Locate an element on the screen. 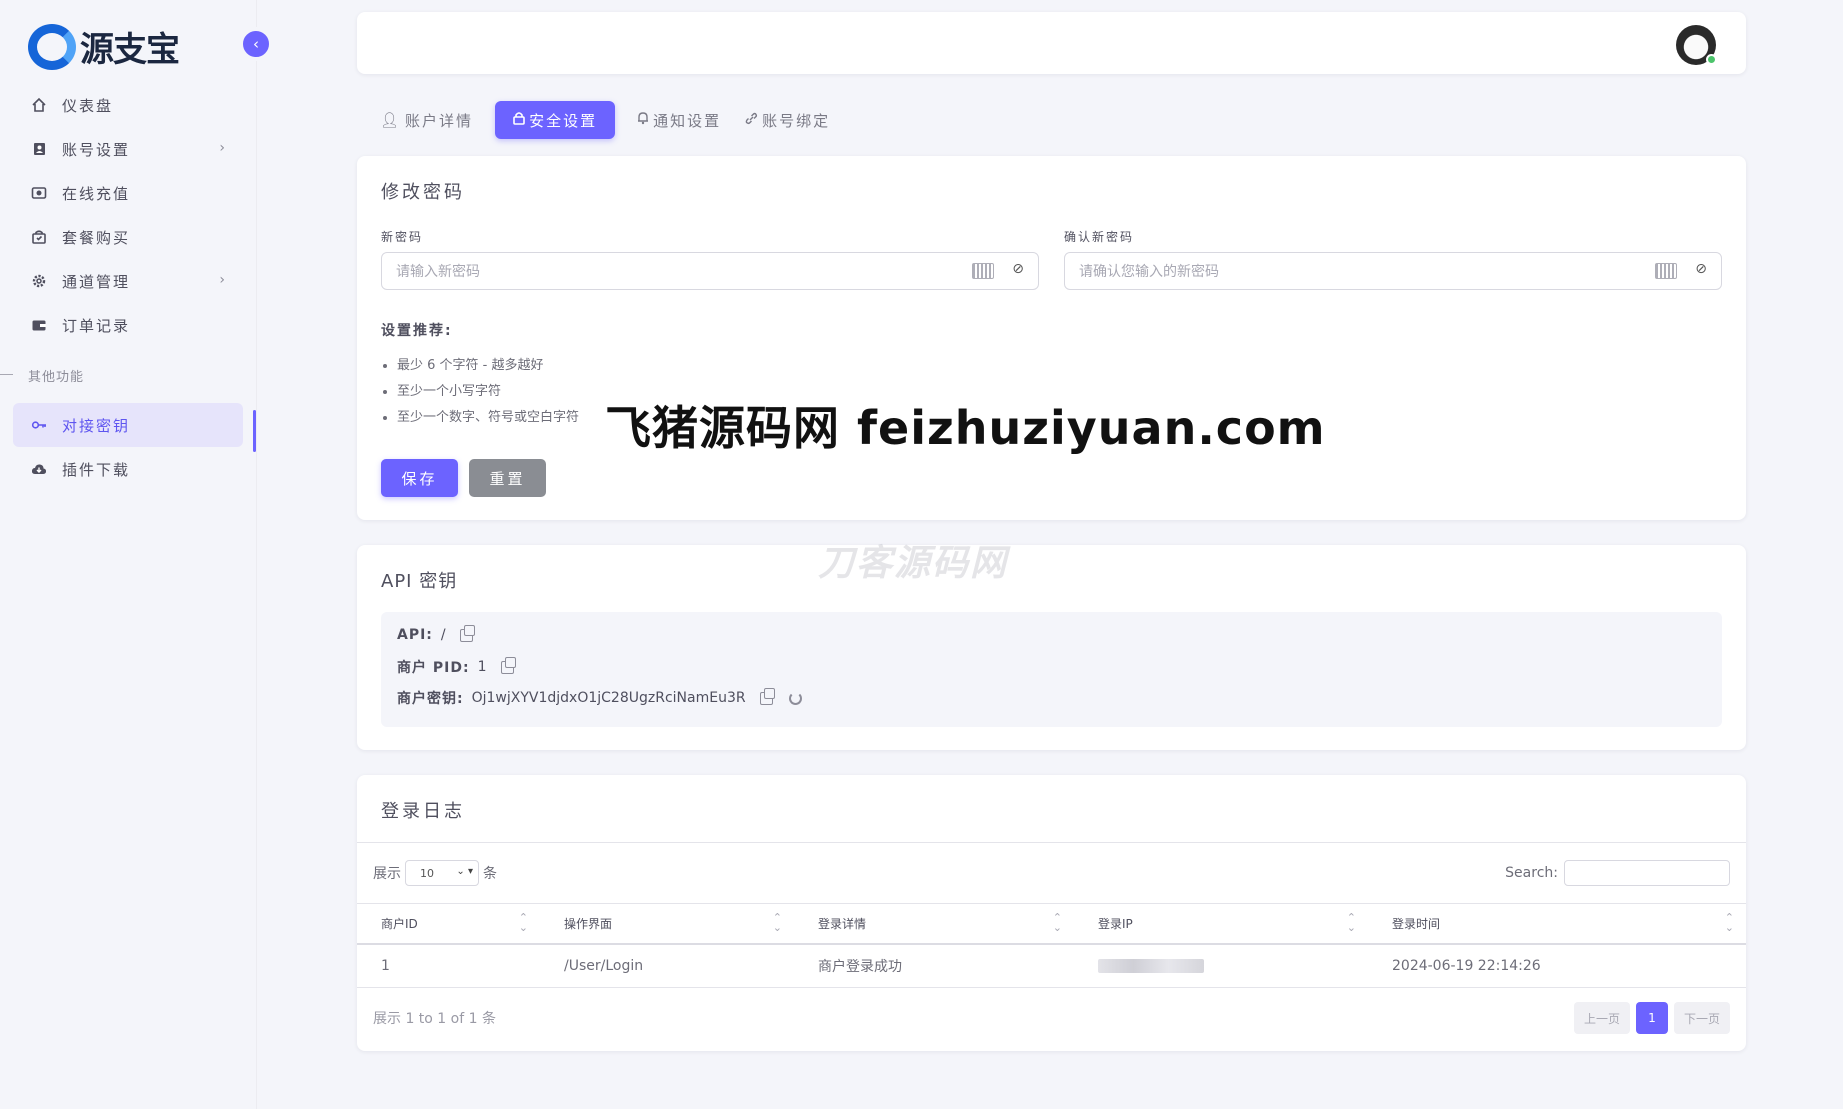  wallet-icon is located at coordinates (39, 325).